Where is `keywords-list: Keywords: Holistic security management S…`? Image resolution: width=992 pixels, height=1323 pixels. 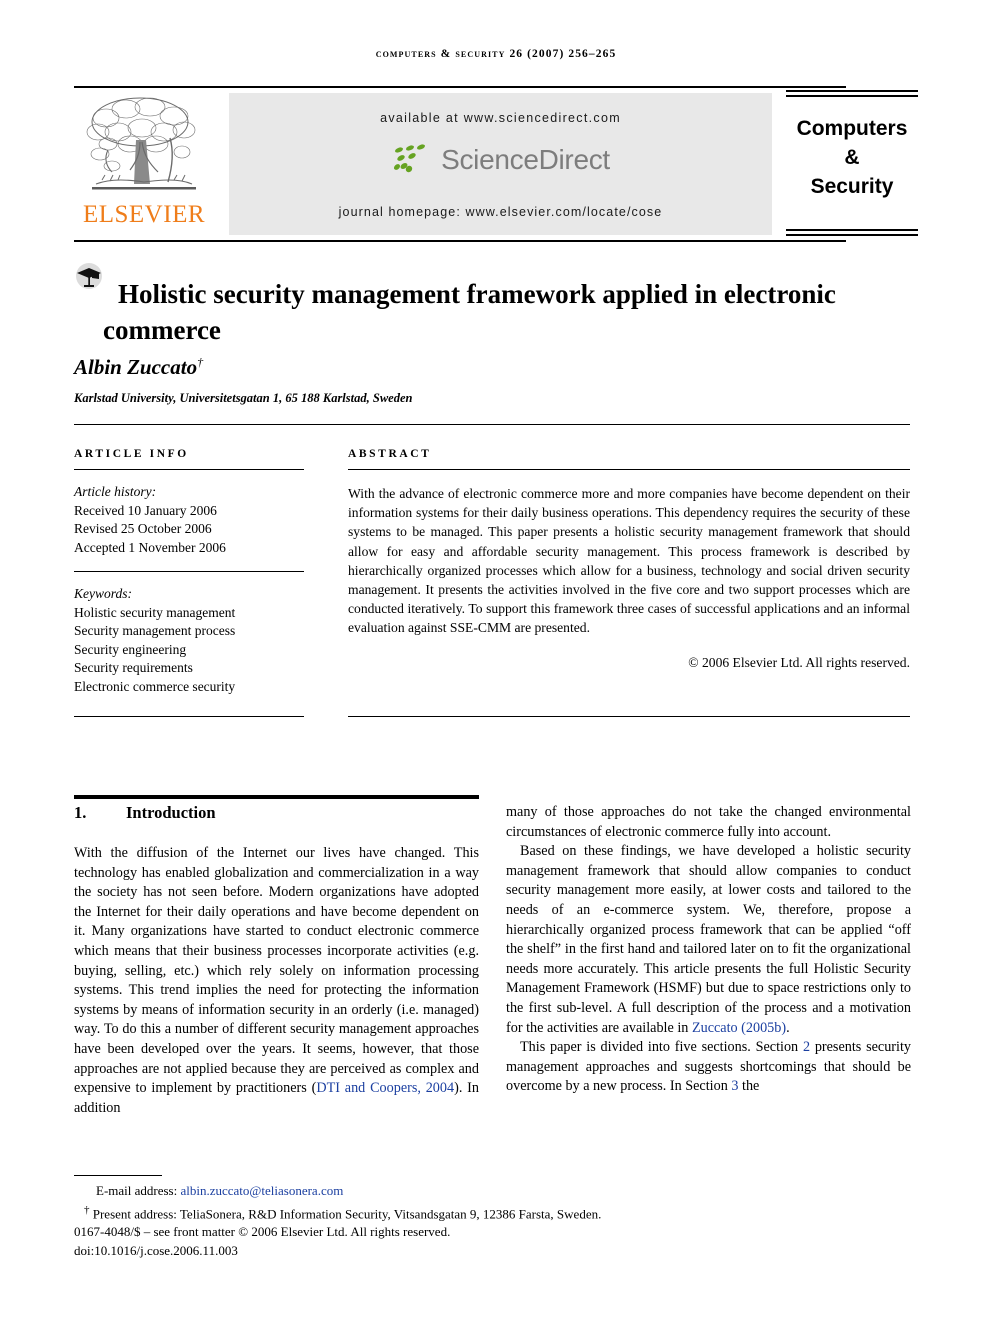
keywords-list: Keywords: Holistic security management S… is located at coordinates (189, 640).